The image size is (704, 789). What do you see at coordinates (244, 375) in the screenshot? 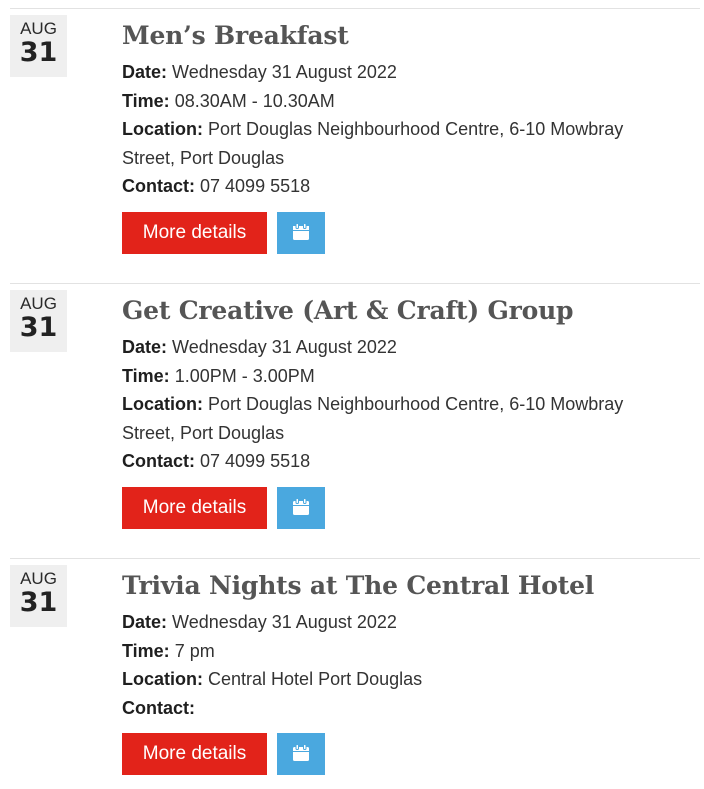
I see `time-value: 1.00PM - 3.00PM` at bounding box center [244, 375].